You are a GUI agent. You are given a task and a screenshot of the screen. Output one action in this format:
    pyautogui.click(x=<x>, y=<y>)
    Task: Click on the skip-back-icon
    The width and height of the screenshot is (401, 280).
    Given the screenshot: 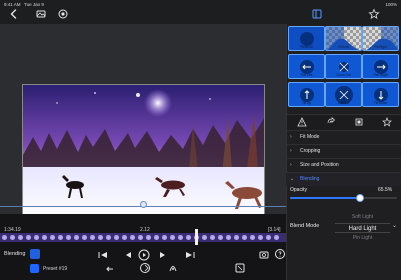 What is the action you would take?
    pyautogui.click(x=103, y=255)
    